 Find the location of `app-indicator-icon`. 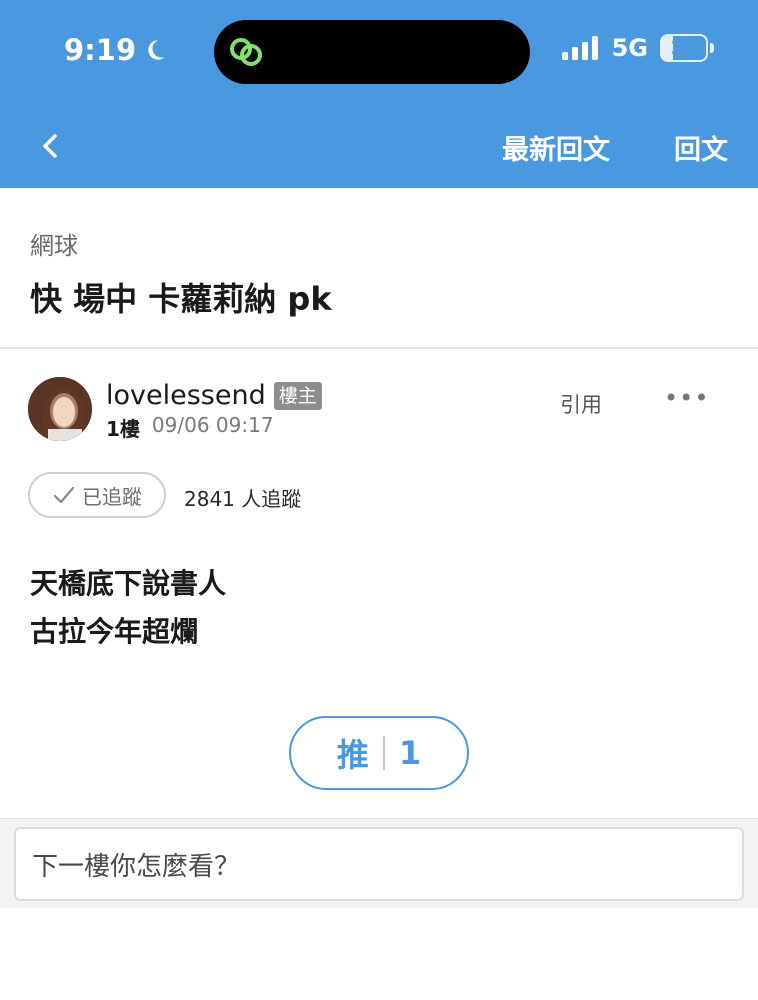

app-indicator-icon is located at coordinates (246, 52).